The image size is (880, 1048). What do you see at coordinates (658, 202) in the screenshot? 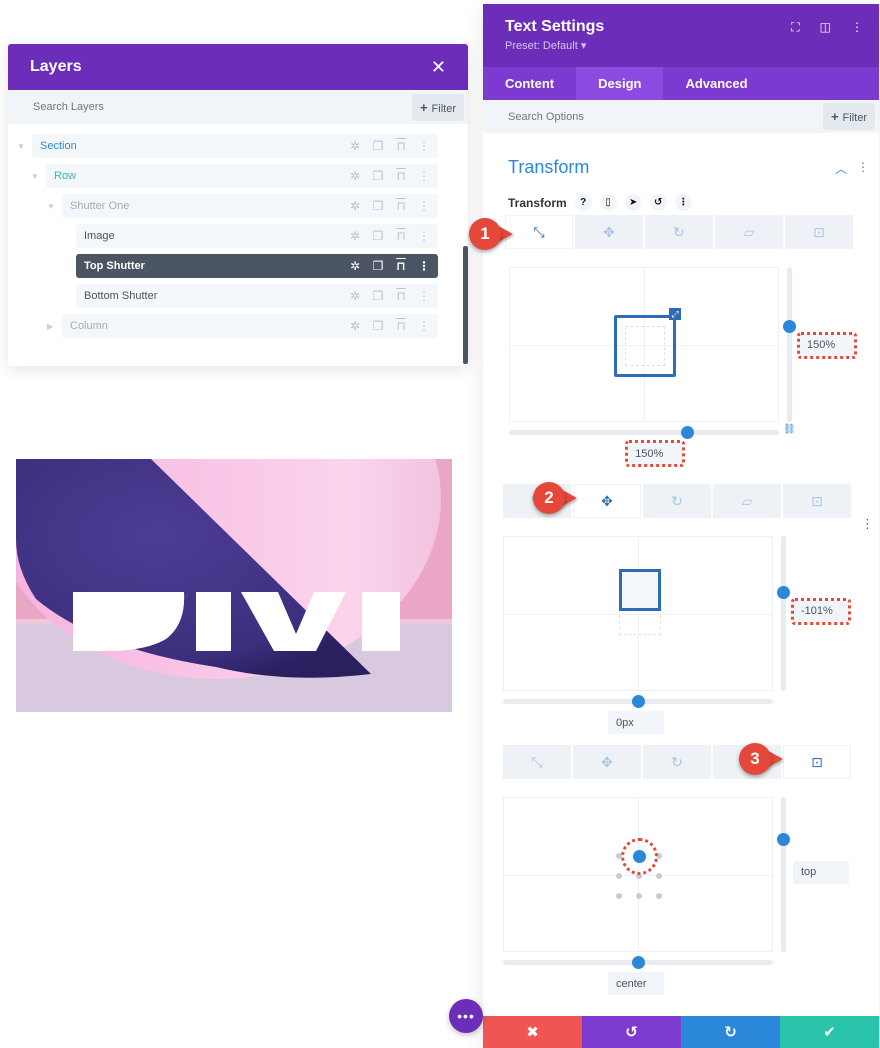
I see `reset-icon: ↺` at bounding box center [658, 202].